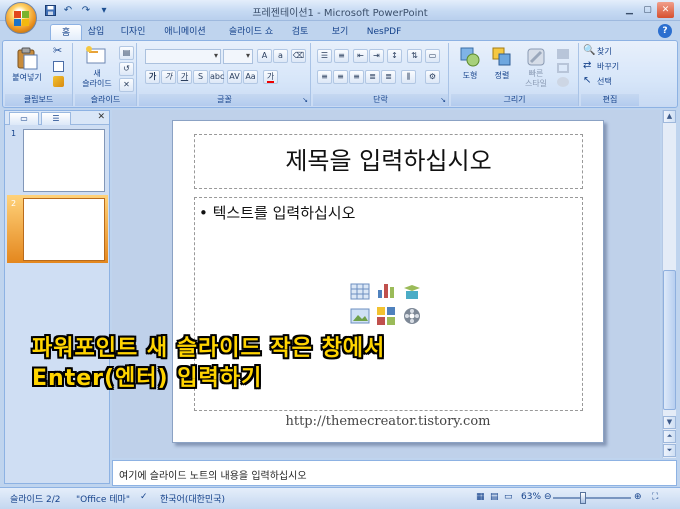 The image size is (680, 509). I want to click on insert-smartart-icon, so click(412, 292).